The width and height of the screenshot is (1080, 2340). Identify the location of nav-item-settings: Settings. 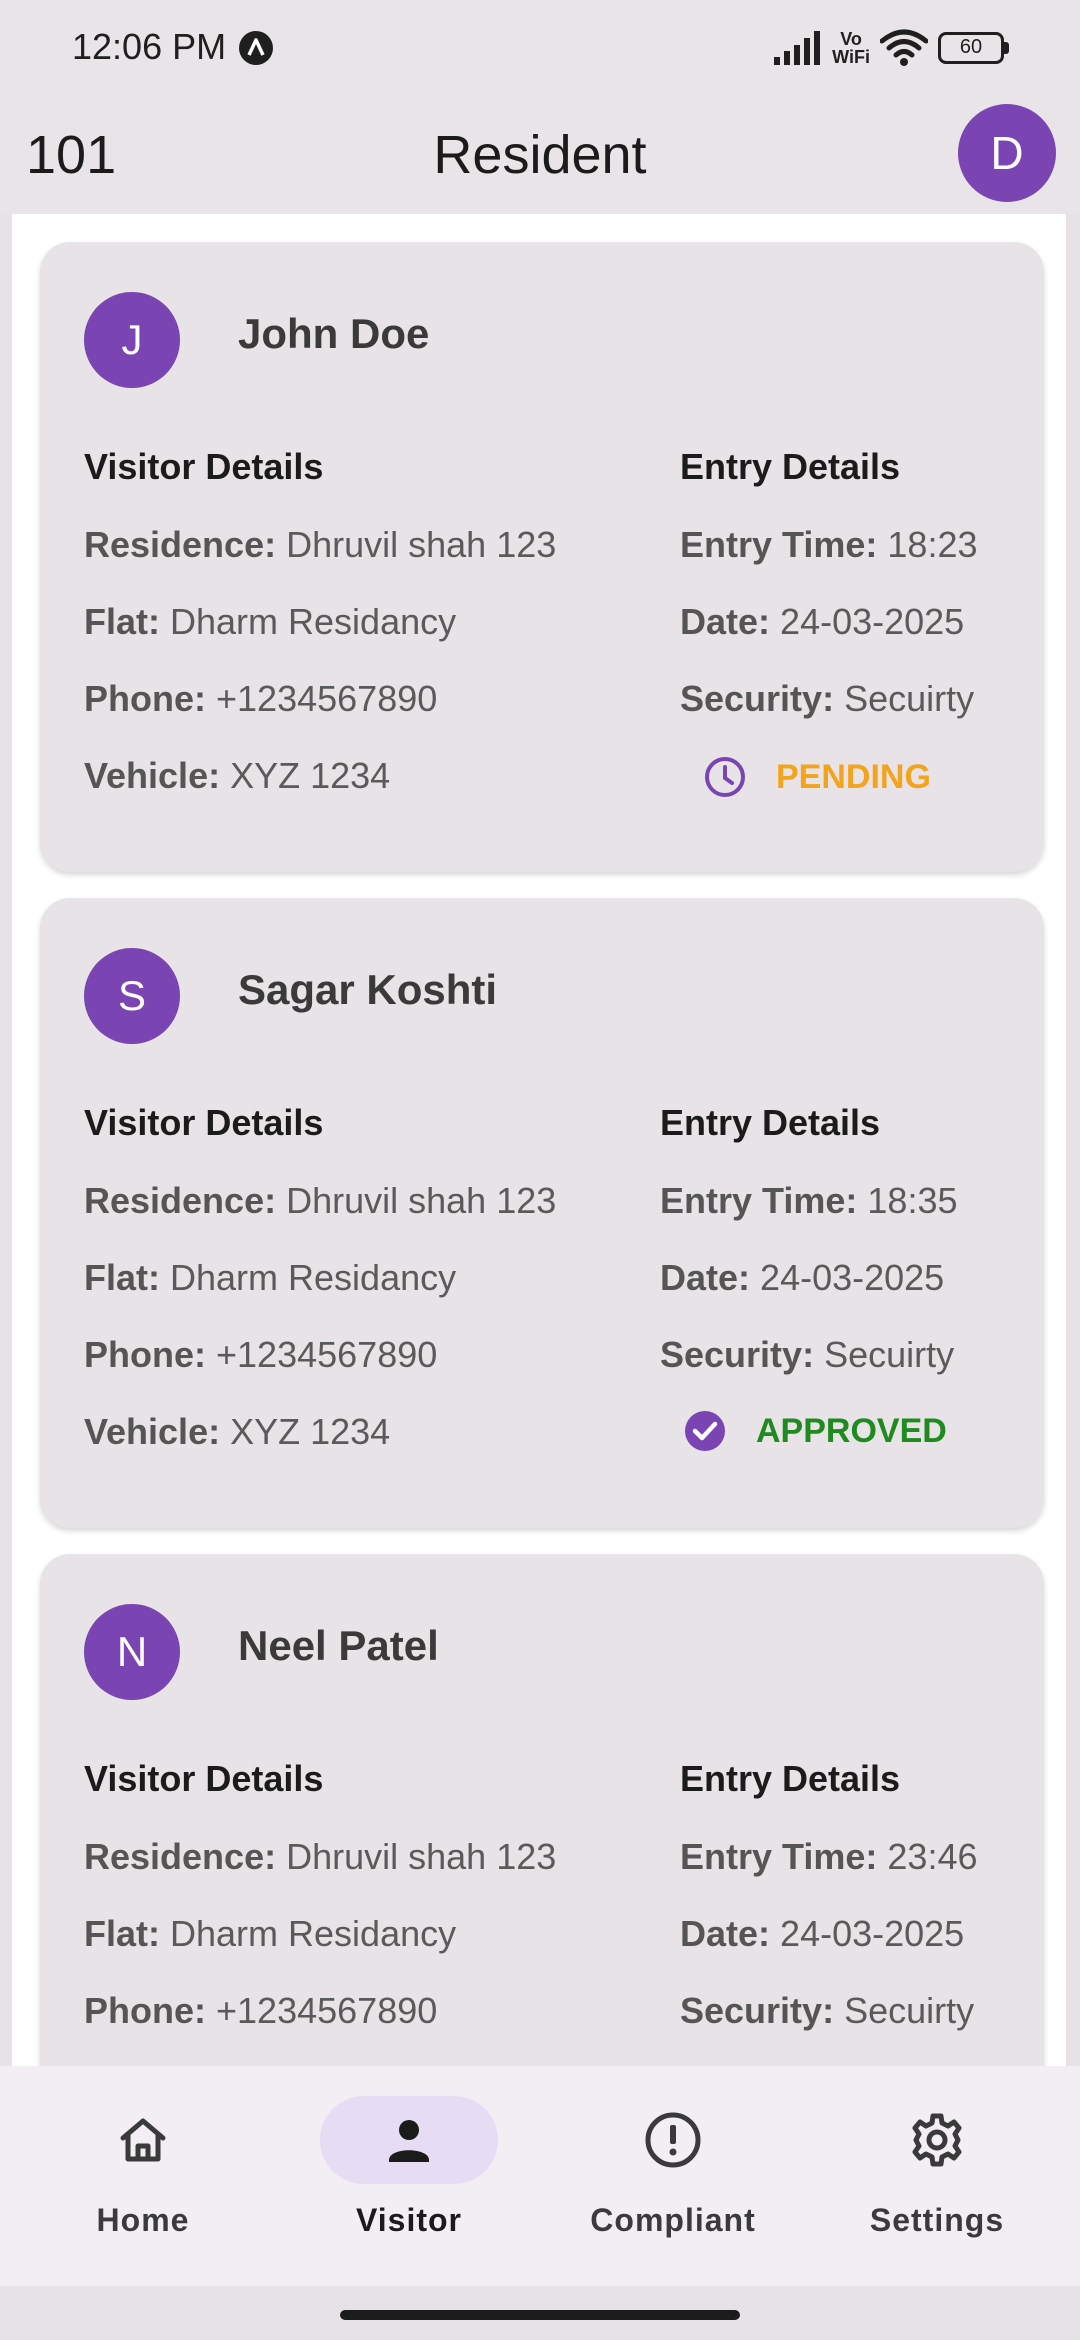
(937, 2181).